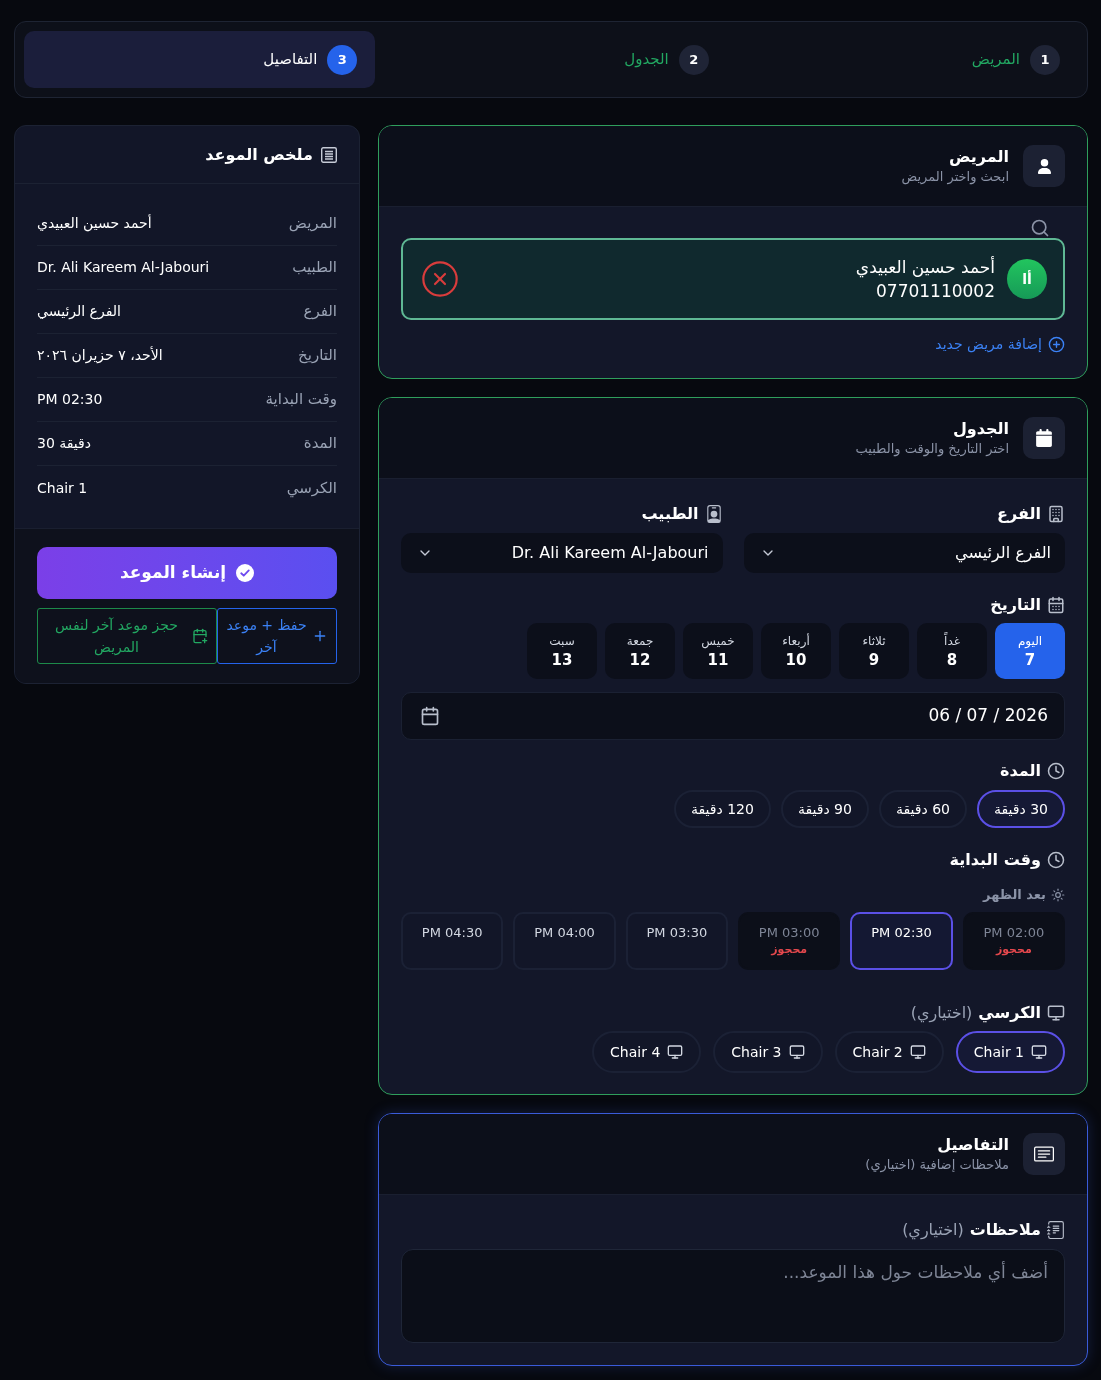 This screenshot has width=1101, height=1380. What do you see at coordinates (1027, 279) in the screenshot?
I see `patient-avatar: أا` at bounding box center [1027, 279].